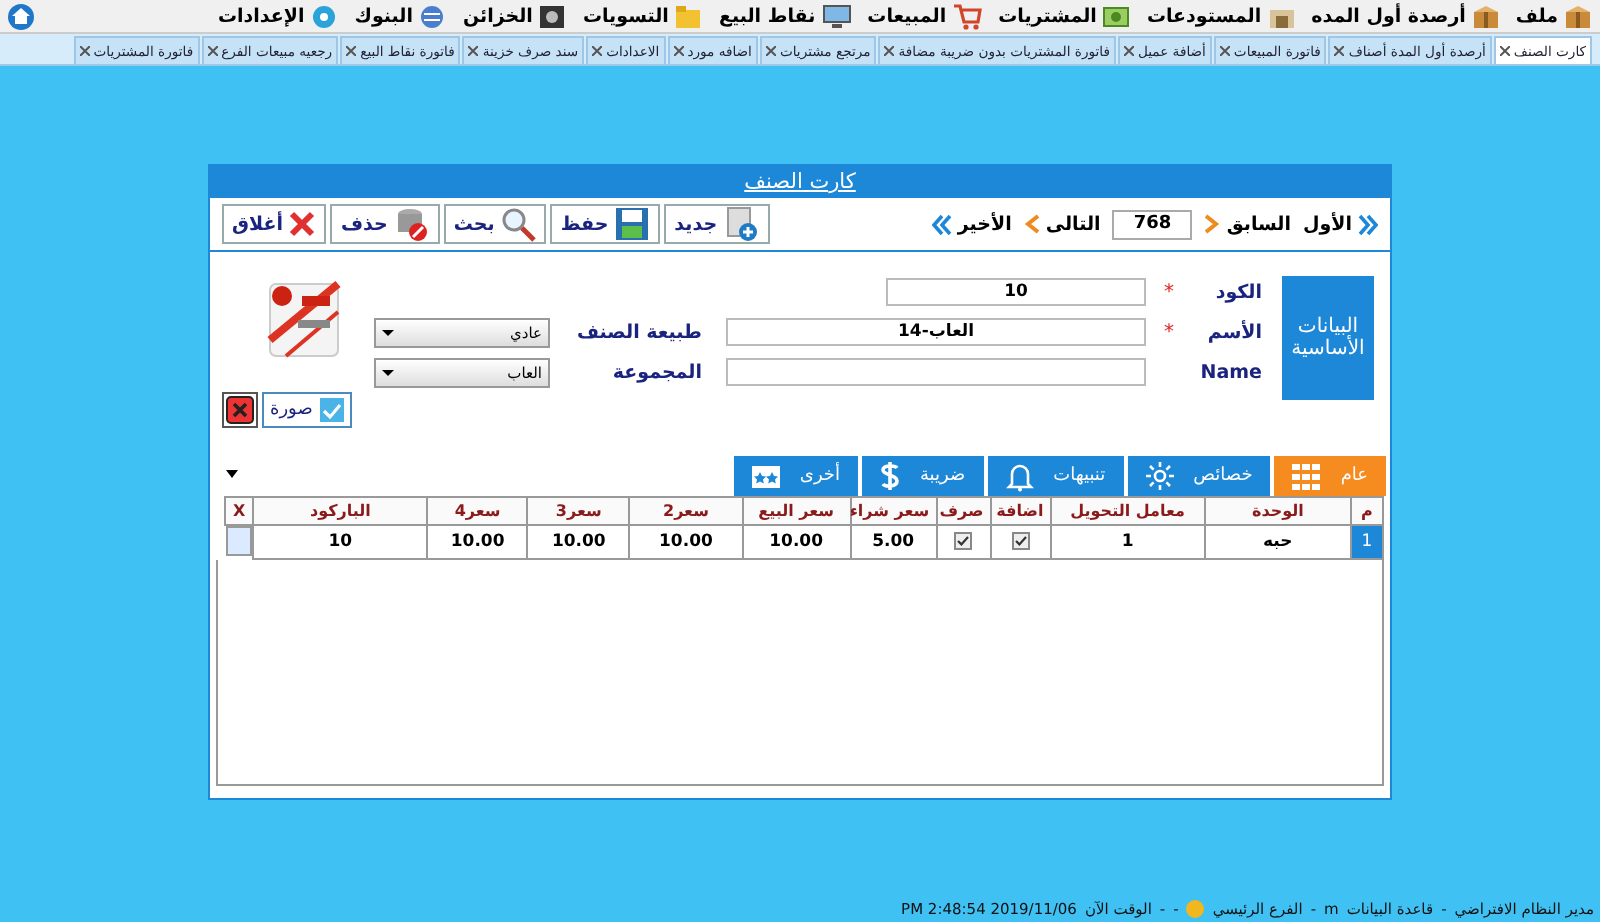 This screenshot has height=922, width=1600. I want to click on field-label: Name, so click(1230, 372).